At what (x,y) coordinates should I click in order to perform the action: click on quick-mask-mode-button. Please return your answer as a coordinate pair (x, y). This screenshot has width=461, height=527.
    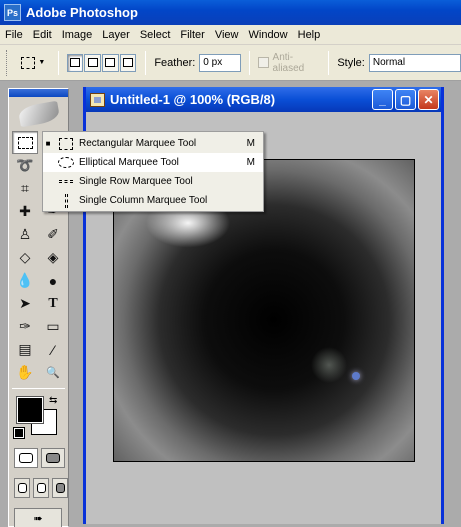
    Looking at the image, I should click on (53, 458).